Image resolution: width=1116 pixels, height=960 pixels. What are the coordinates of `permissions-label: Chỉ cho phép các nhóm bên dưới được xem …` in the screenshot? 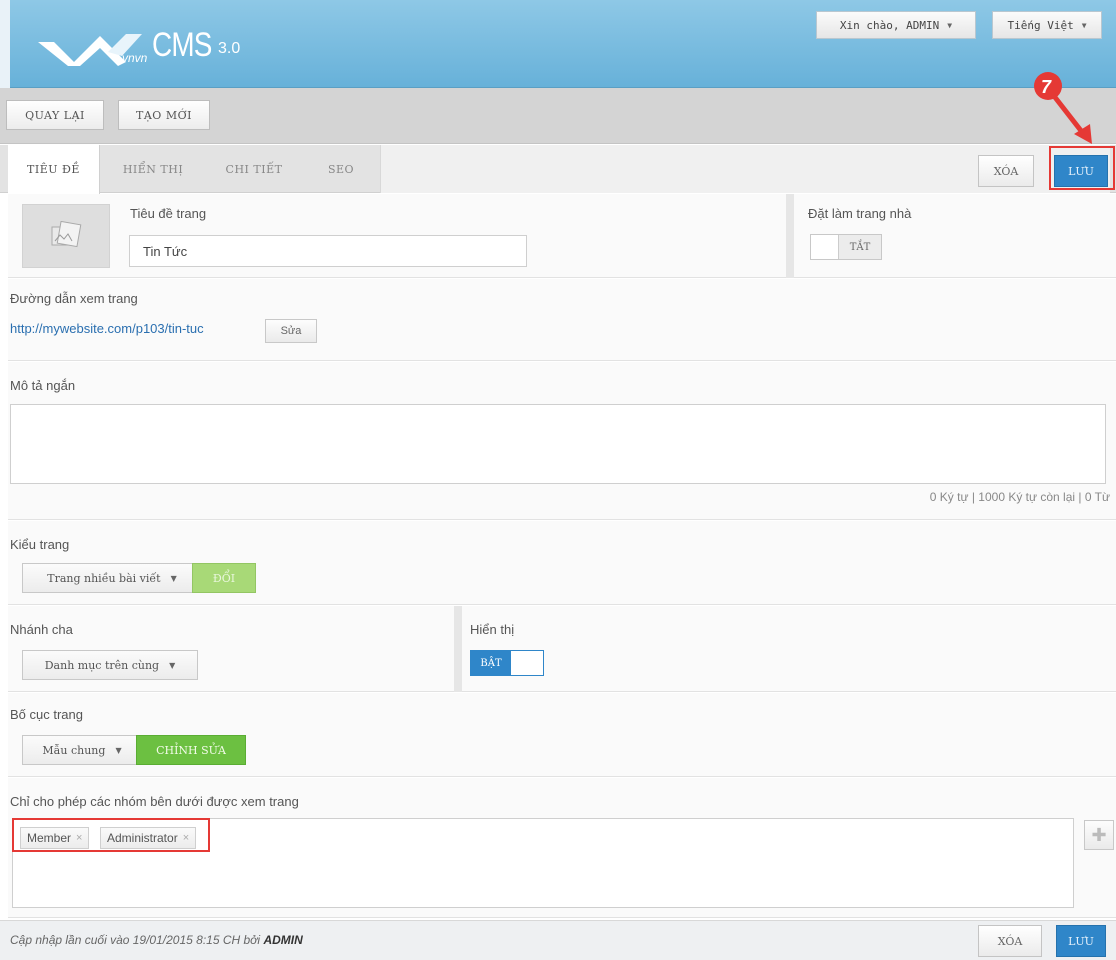 It's located at (154, 801).